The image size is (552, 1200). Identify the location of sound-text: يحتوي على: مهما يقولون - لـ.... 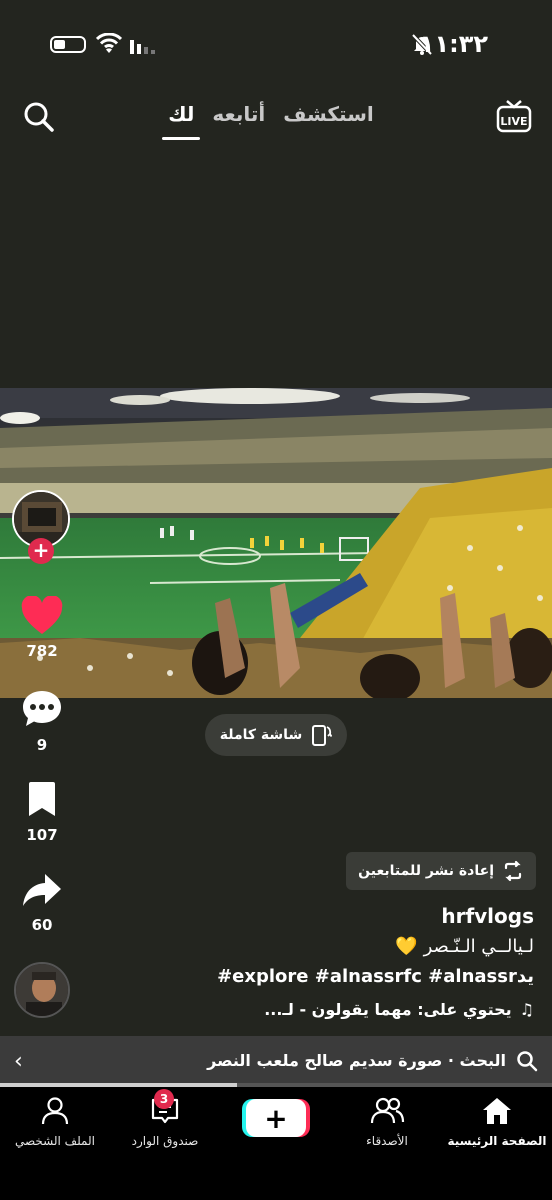
(388, 1009).